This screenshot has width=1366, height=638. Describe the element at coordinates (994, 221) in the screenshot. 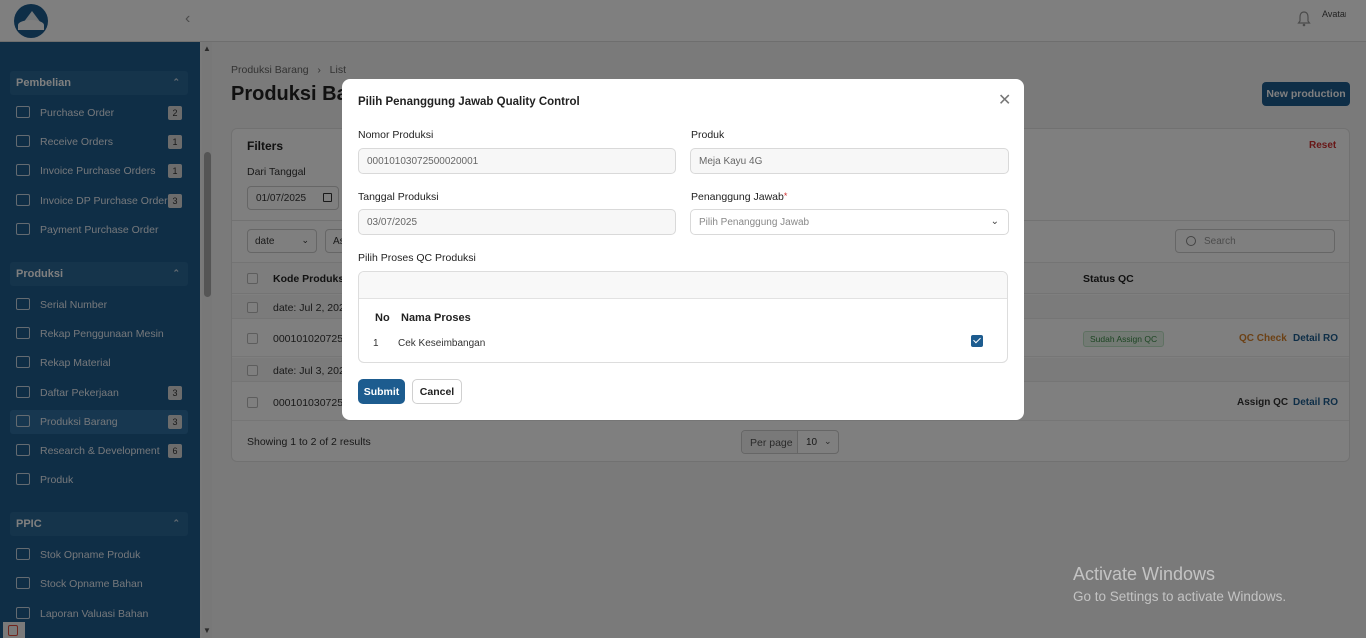

I see `chevron-down-icon: ⌄` at that location.